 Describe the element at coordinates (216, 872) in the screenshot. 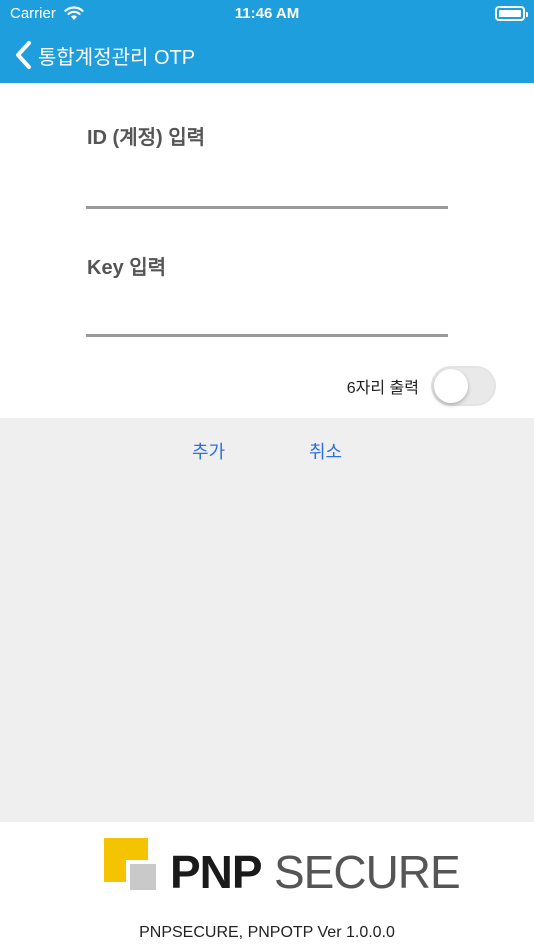

I see `logo-pnp-text: PNP` at that location.